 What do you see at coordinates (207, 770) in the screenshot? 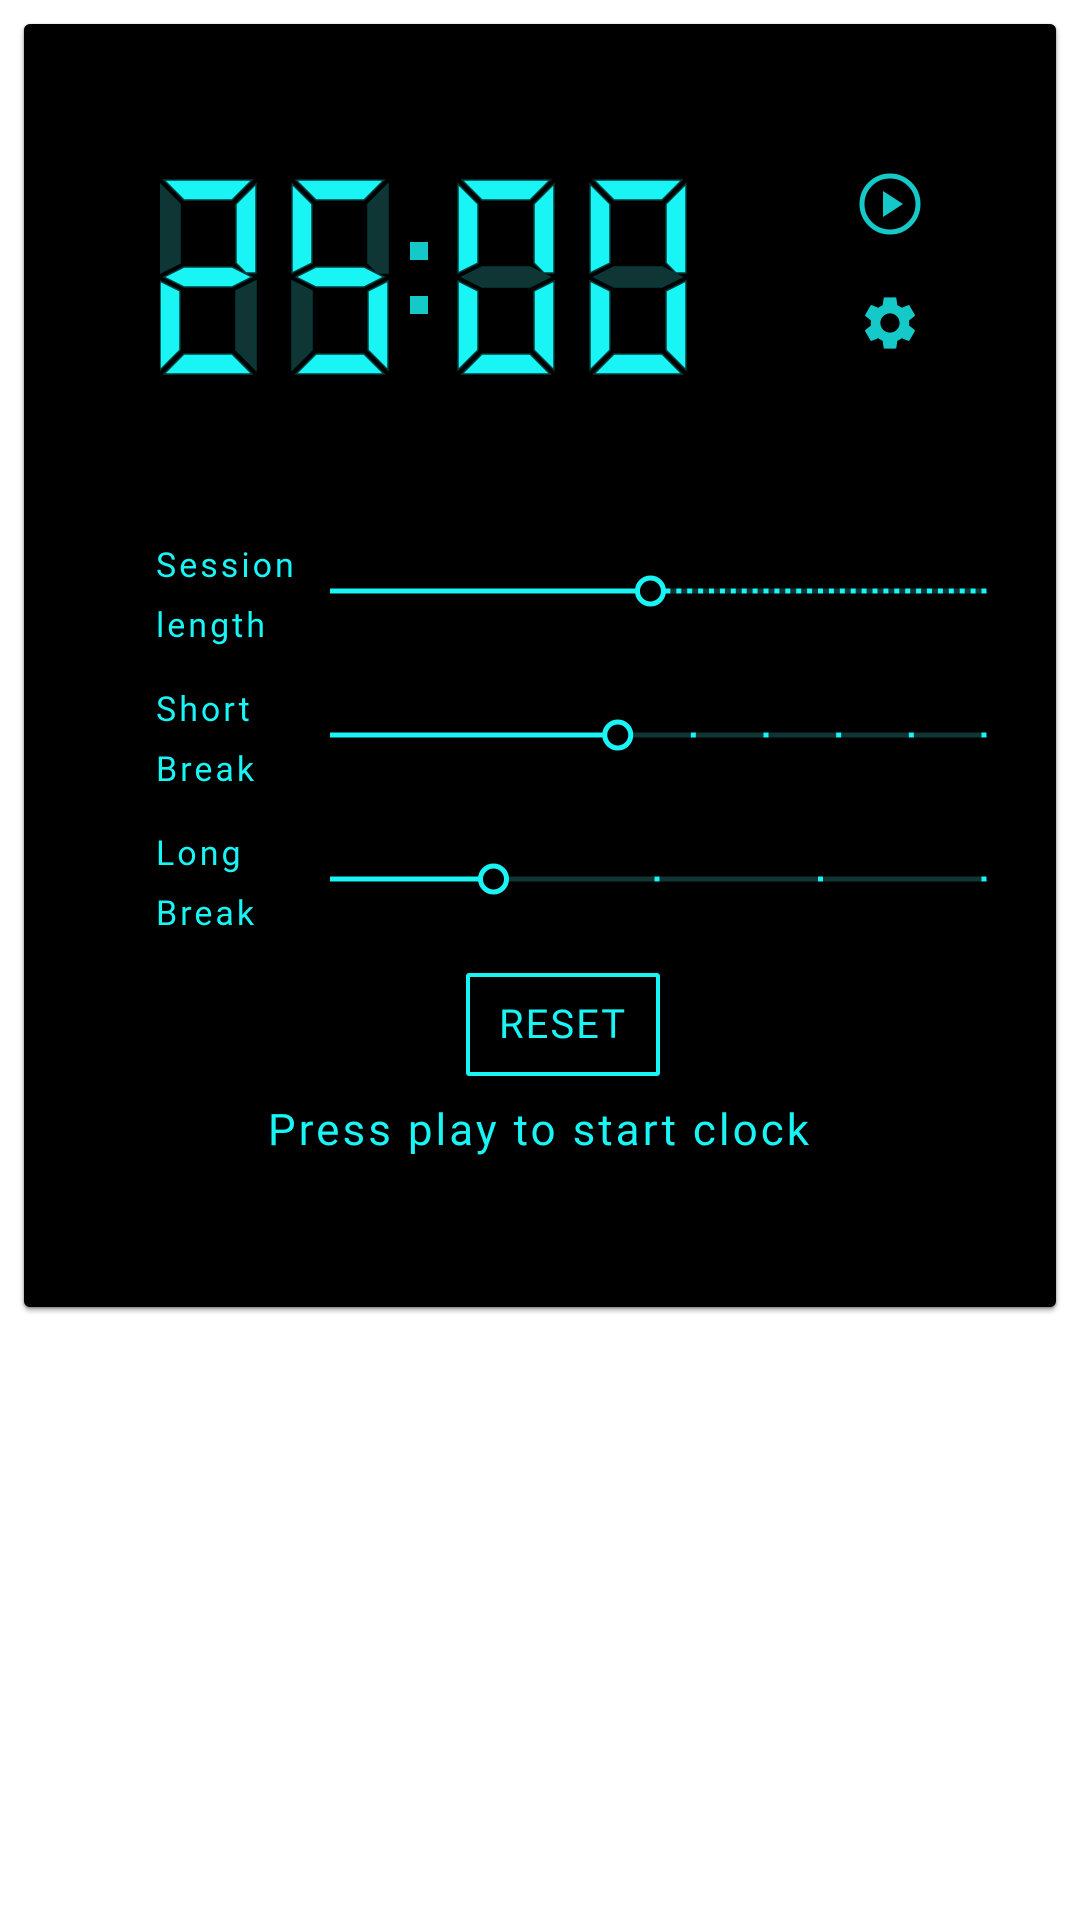
I see `short-break-label-line2: Break` at bounding box center [207, 770].